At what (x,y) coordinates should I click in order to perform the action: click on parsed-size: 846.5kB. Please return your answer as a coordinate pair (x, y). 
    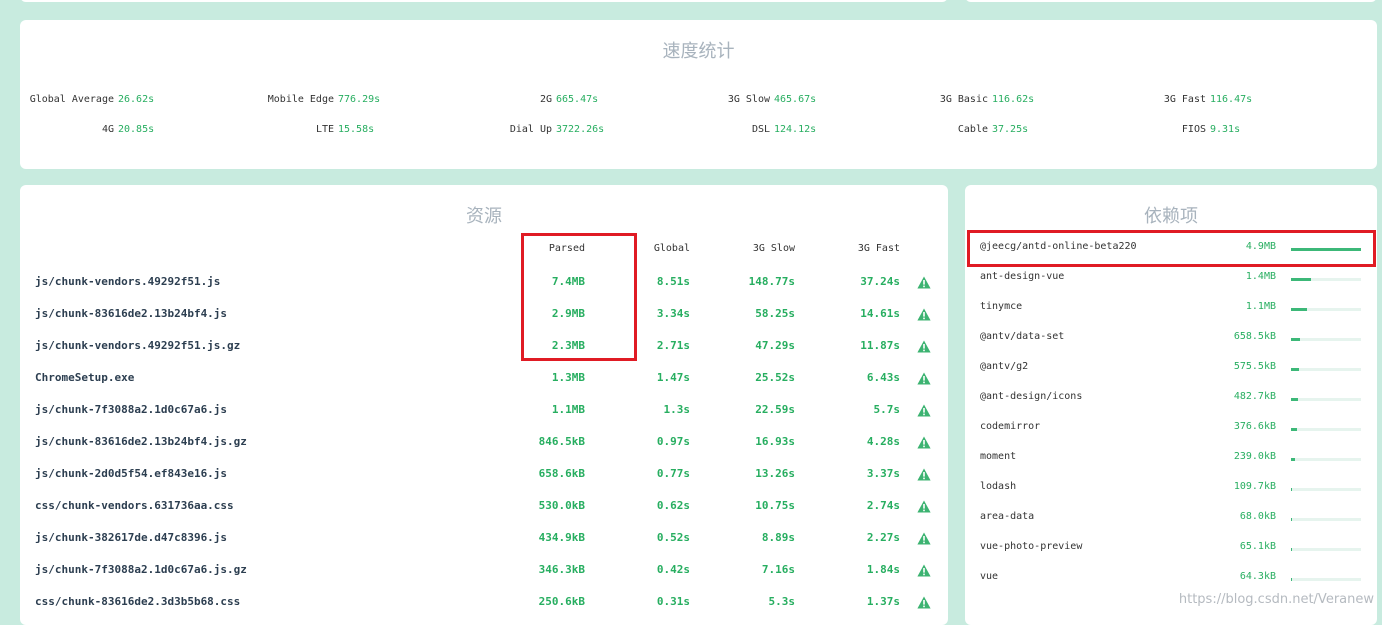
    Looking at the image, I should click on (561, 441).